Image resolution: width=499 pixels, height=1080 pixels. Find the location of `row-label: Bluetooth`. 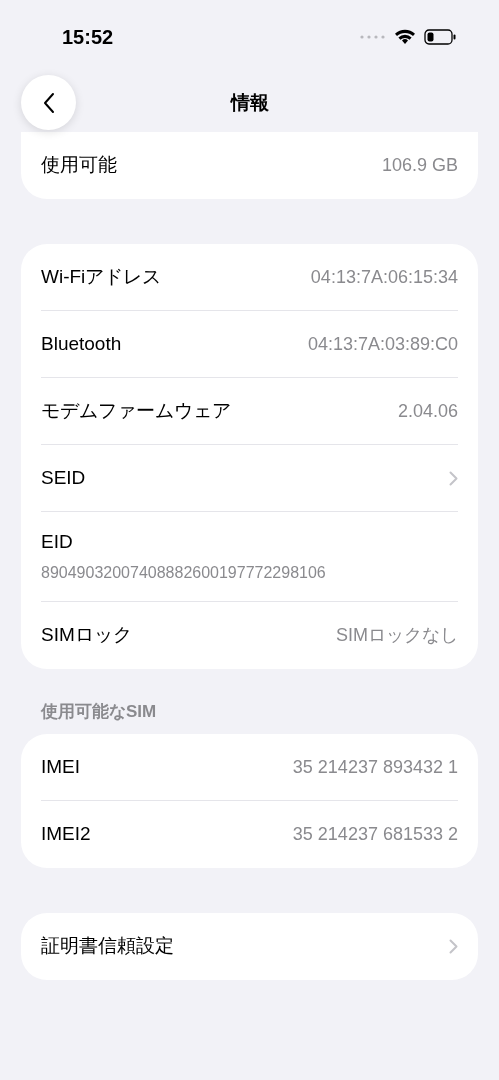

row-label: Bluetooth is located at coordinates (81, 343).